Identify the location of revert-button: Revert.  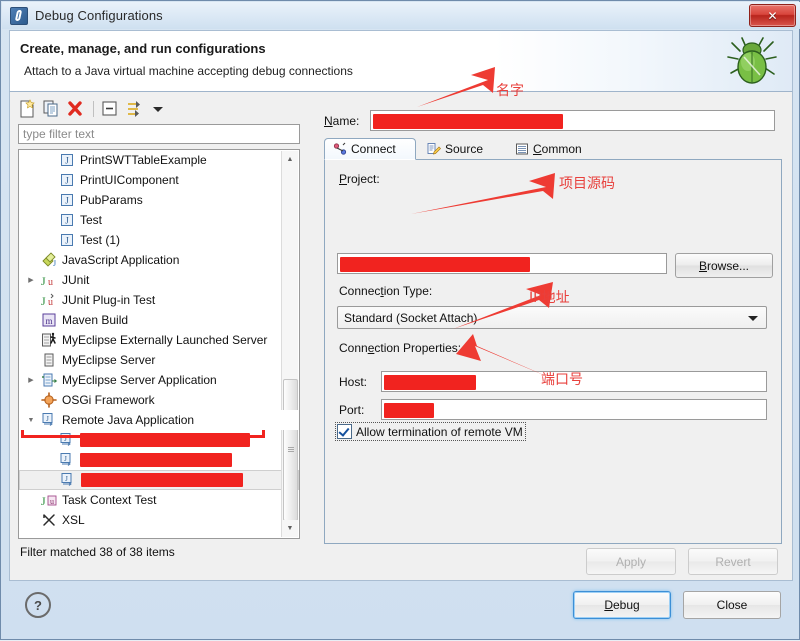
(733, 561).